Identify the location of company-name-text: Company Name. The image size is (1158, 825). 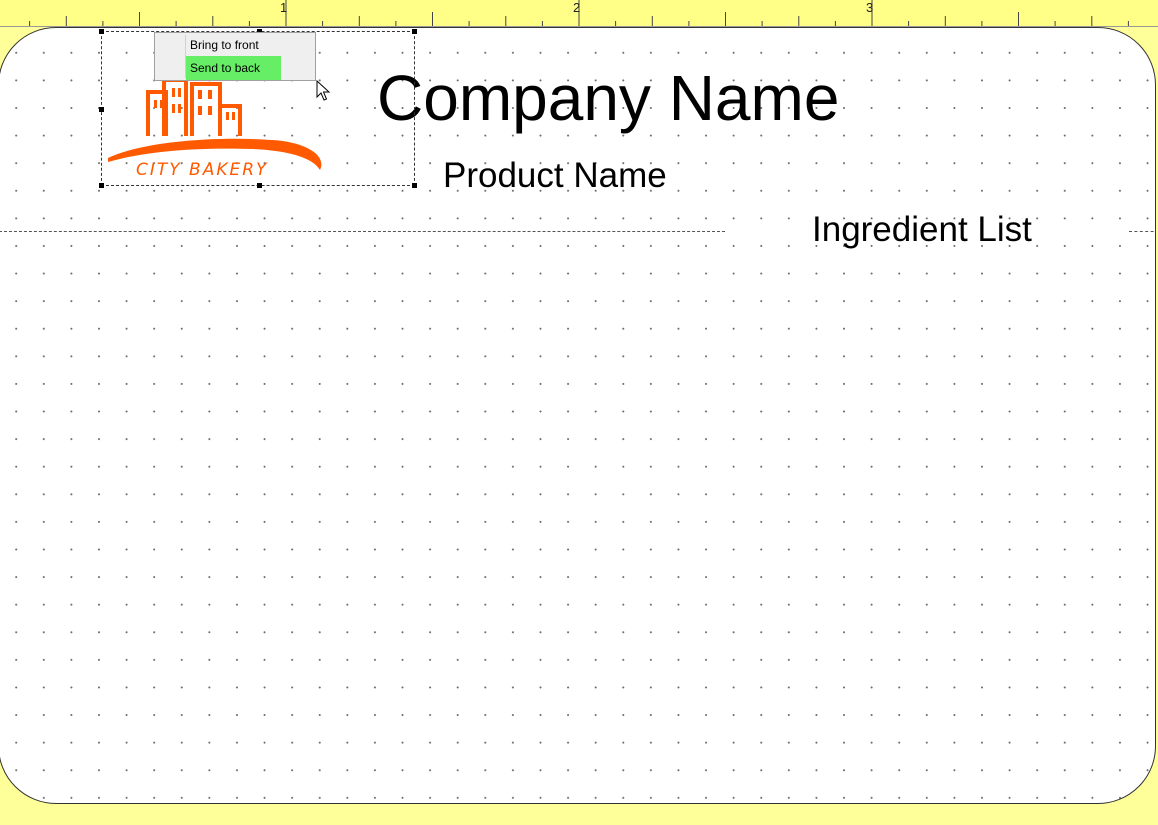
(608, 98).